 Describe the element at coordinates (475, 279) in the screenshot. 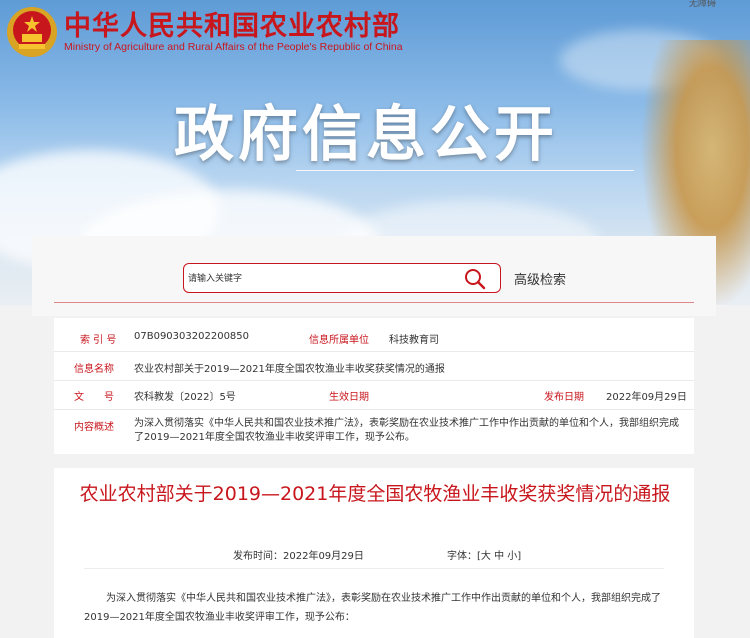

I see `search-icon` at that location.